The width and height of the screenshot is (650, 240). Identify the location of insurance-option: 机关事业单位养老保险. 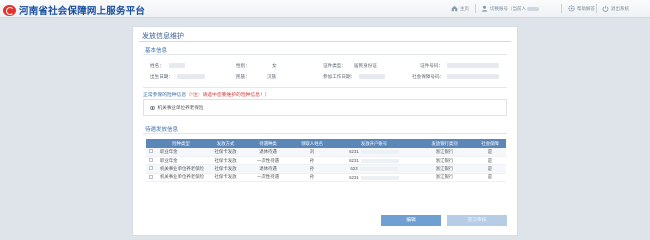
(176, 108).